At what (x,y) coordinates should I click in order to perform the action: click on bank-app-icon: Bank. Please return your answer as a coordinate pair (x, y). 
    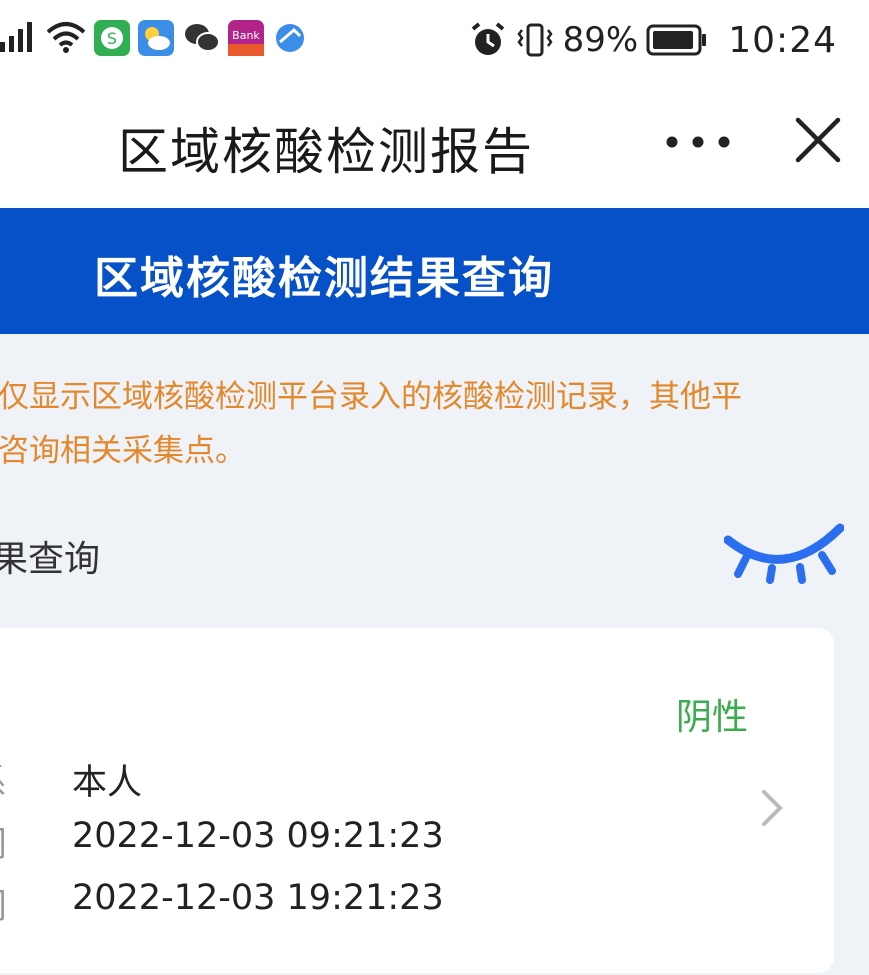
    Looking at the image, I should click on (246, 38).